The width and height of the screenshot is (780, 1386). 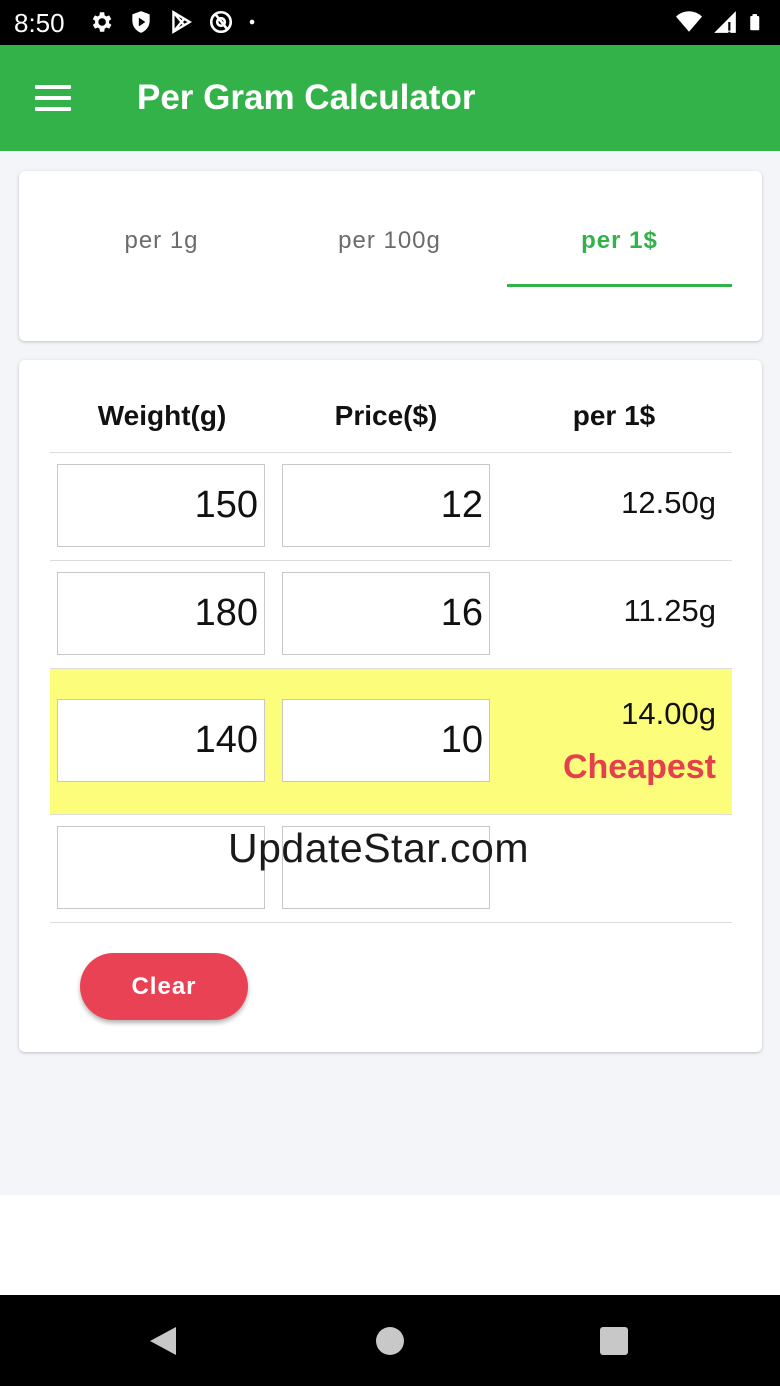 I want to click on home-icon, so click(x=390, y=1341).